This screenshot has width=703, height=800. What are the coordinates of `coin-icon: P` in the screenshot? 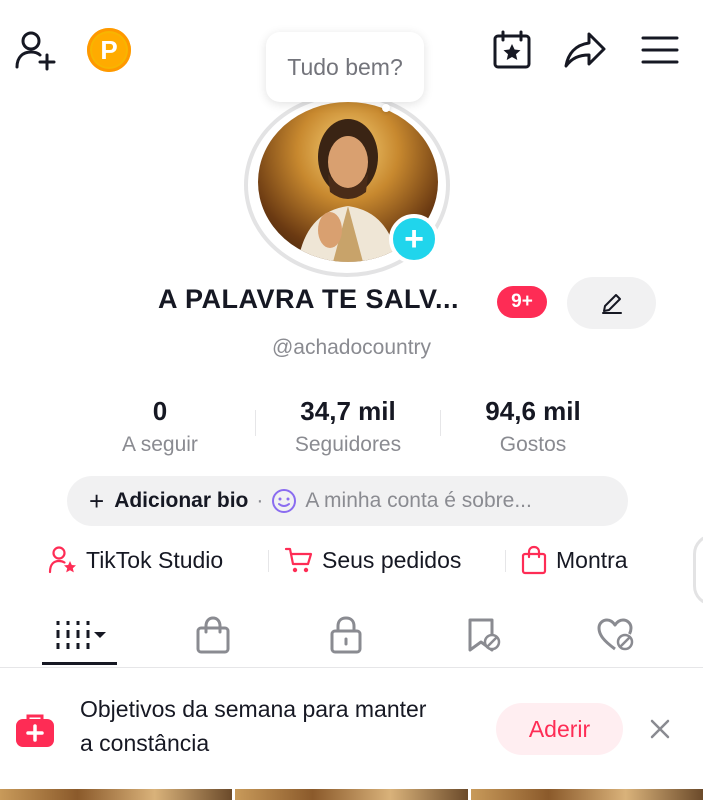 It's located at (109, 50).